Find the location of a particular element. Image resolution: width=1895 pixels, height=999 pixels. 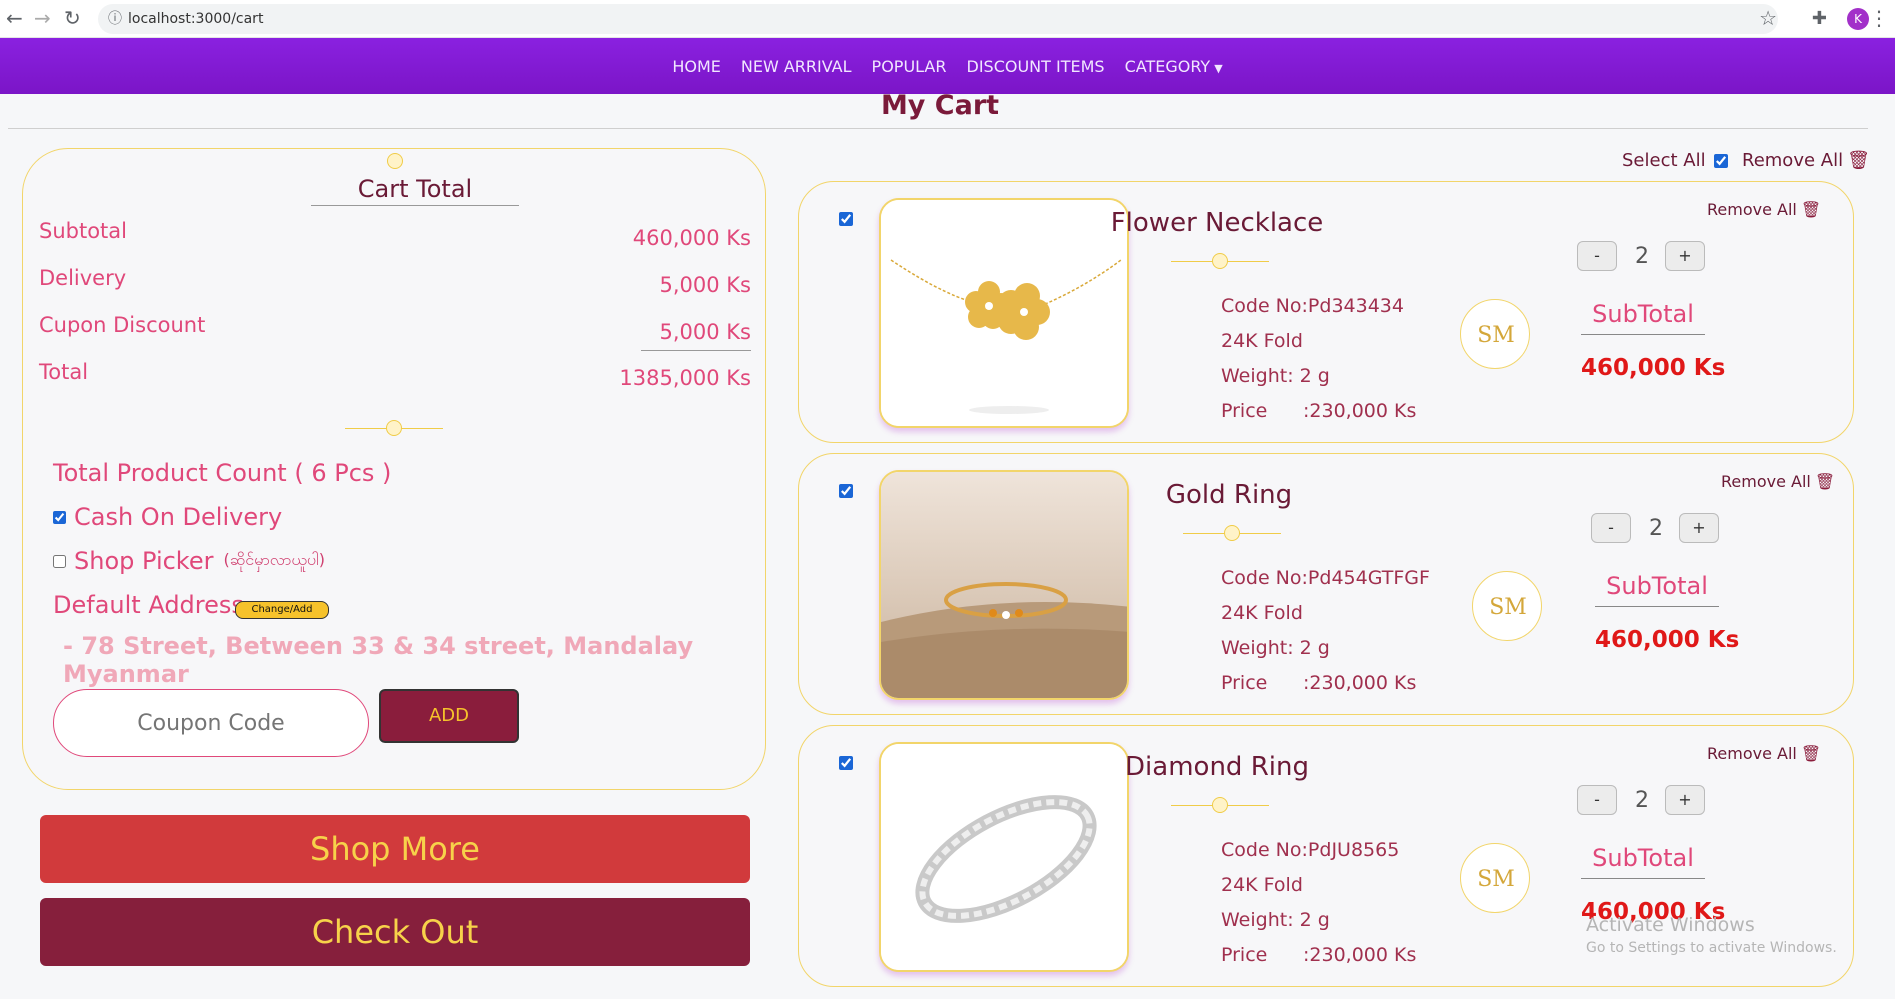

shop-picker-label: Shop Picker is located at coordinates (144, 561).